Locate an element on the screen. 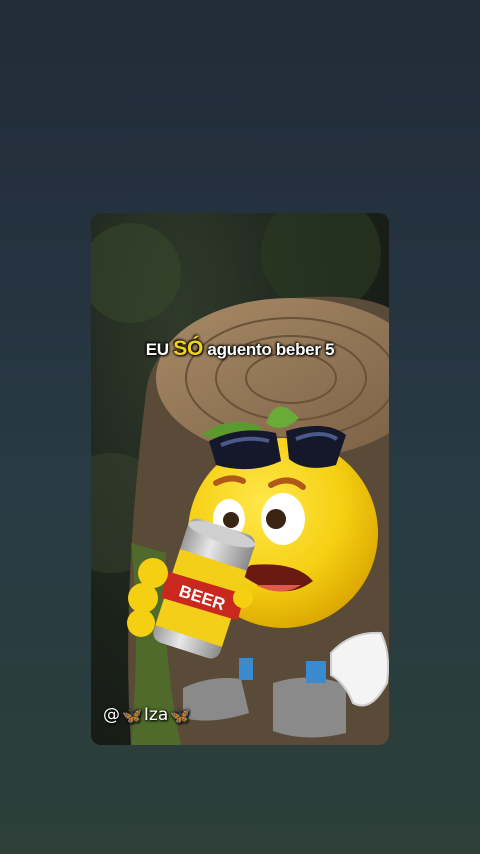 The height and width of the screenshot is (854, 480). creator-name: Iza is located at coordinates (156, 715).